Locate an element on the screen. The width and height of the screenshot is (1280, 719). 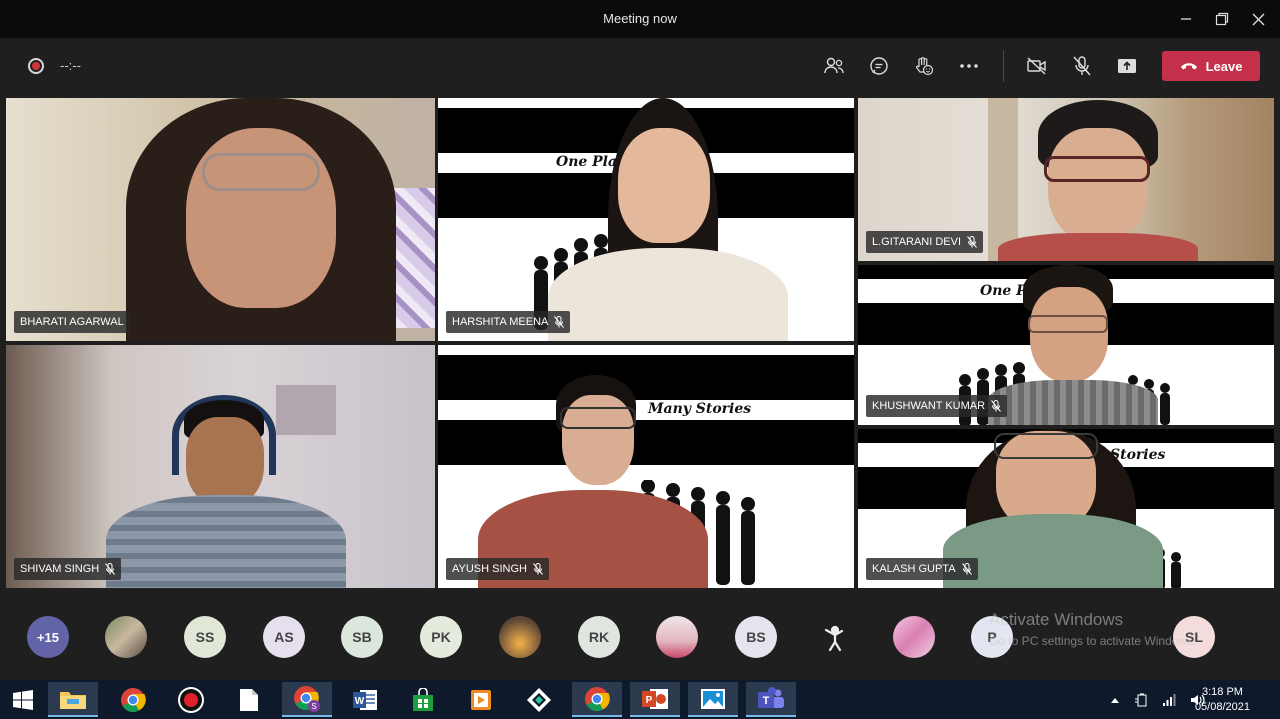
taskbar-teams: T is located at coordinates (771, 699).